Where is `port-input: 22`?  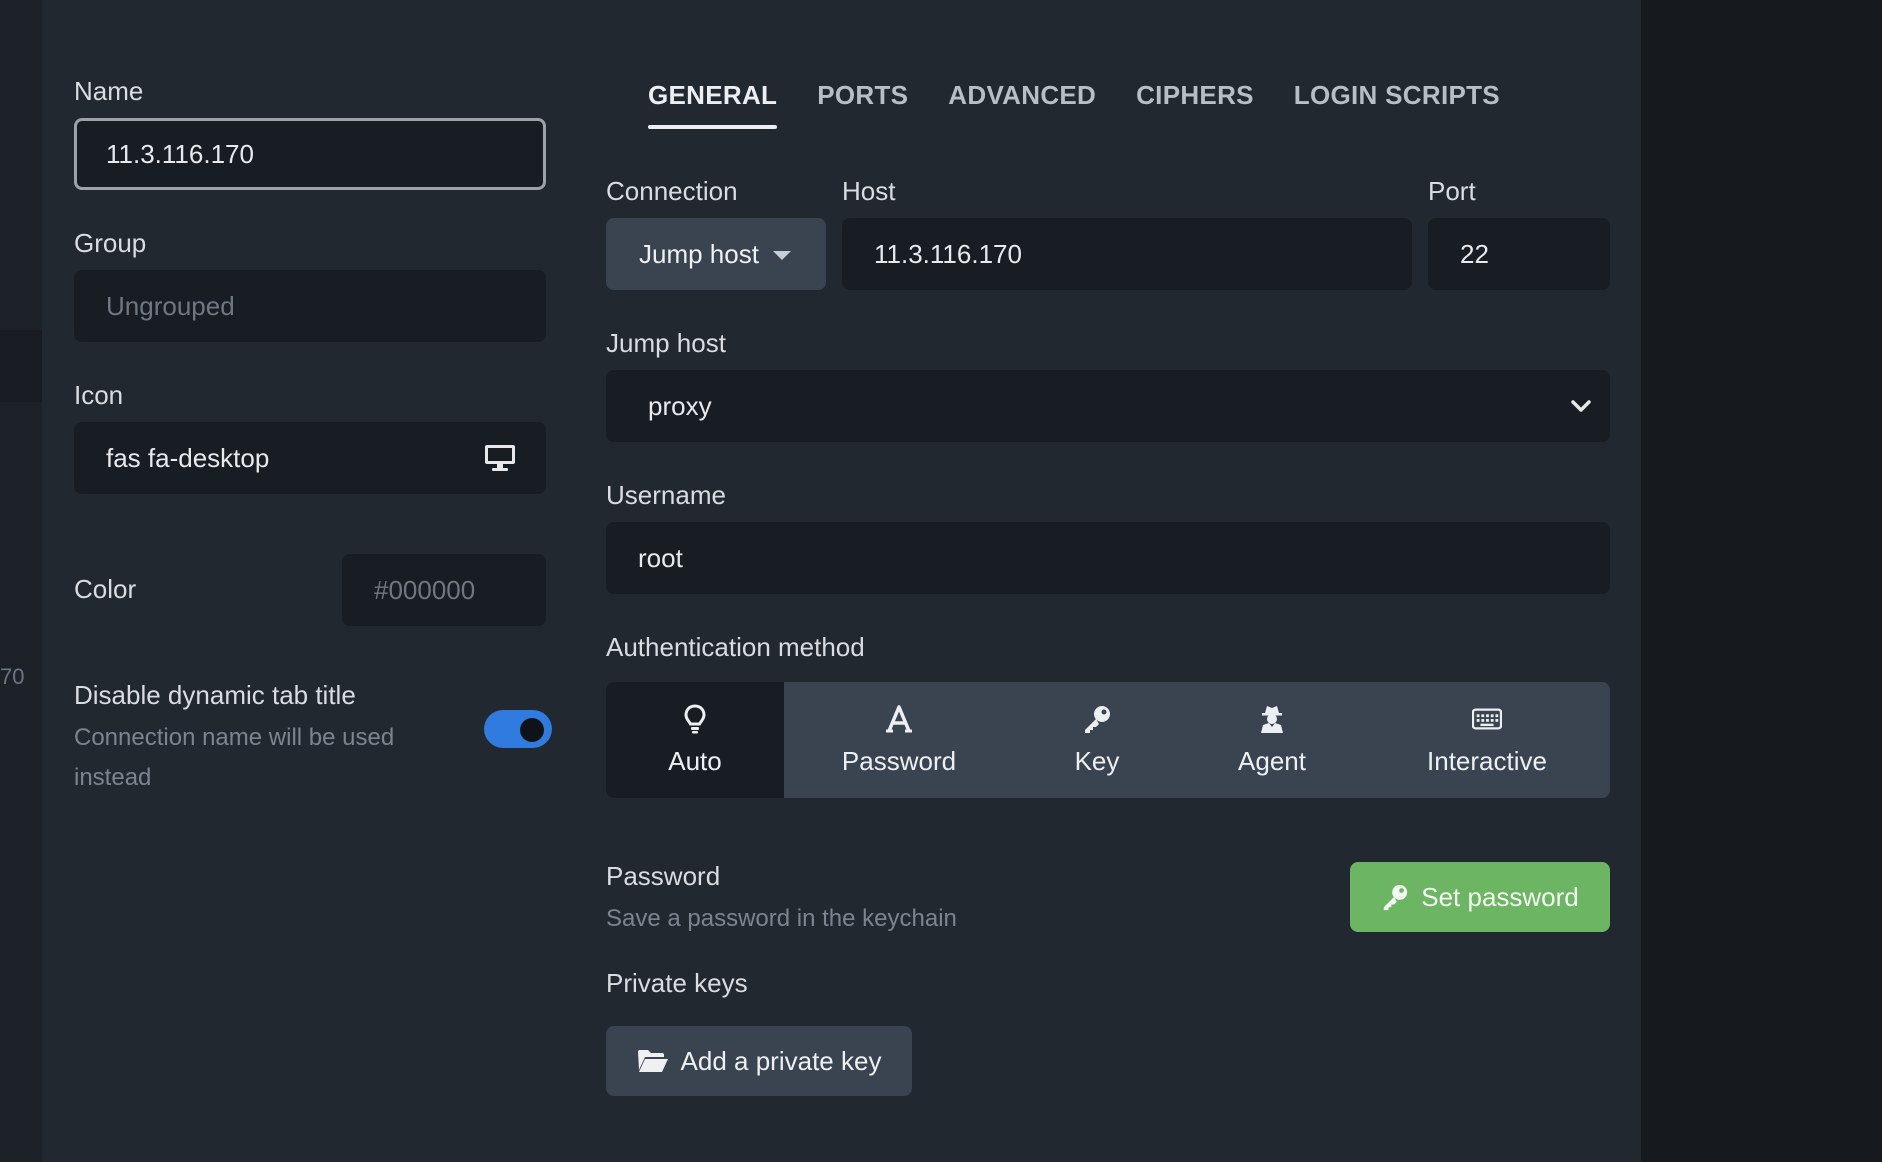 port-input: 22 is located at coordinates (1519, 254).